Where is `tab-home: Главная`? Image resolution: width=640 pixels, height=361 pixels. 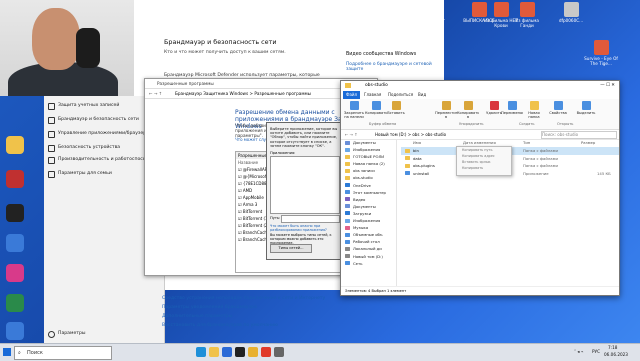 tab-home: Главная is located at coordinates (372, 95).